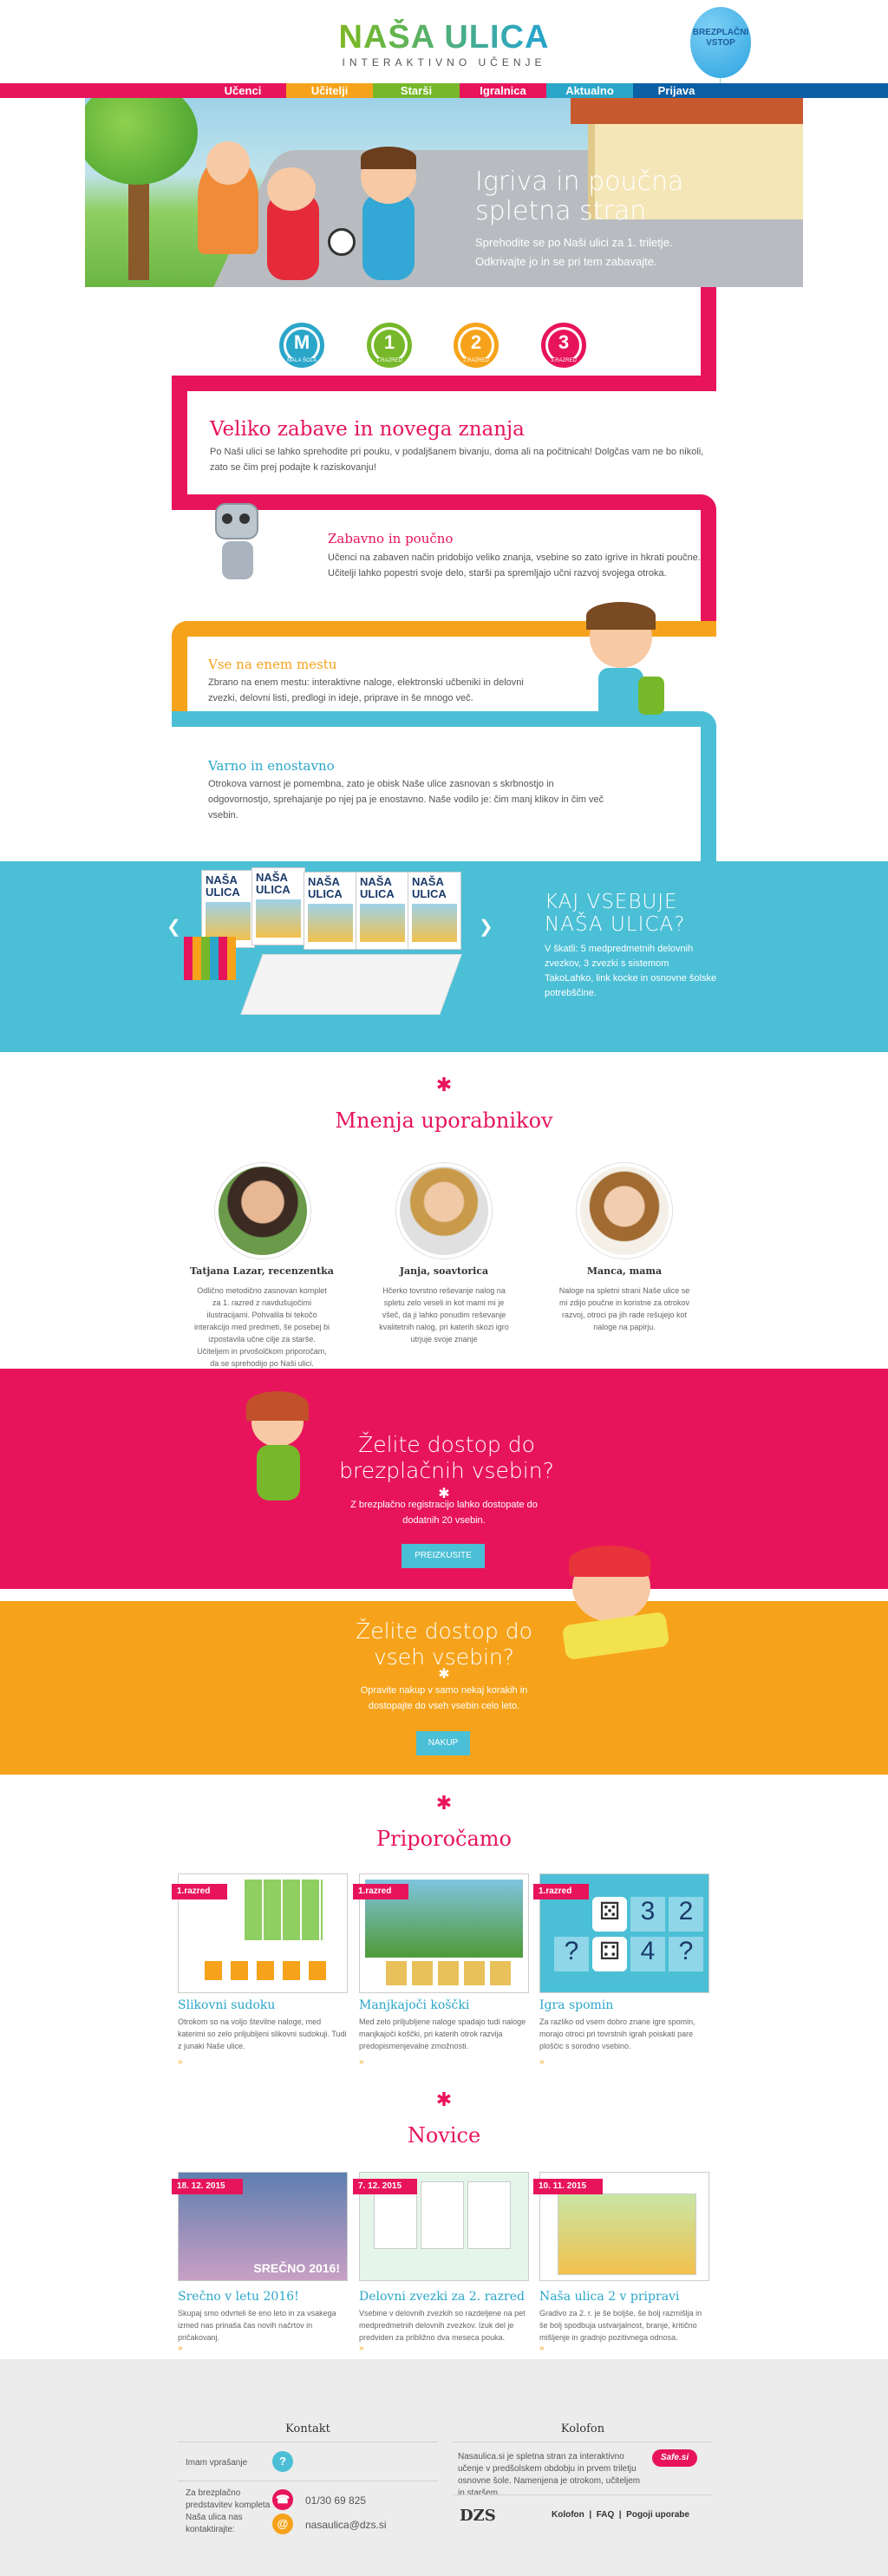 The width and height of the screenshot is (888, 2576). Describe the element at coordinates (244, 518) in the screenshot. I see `robot-eye` at that location.